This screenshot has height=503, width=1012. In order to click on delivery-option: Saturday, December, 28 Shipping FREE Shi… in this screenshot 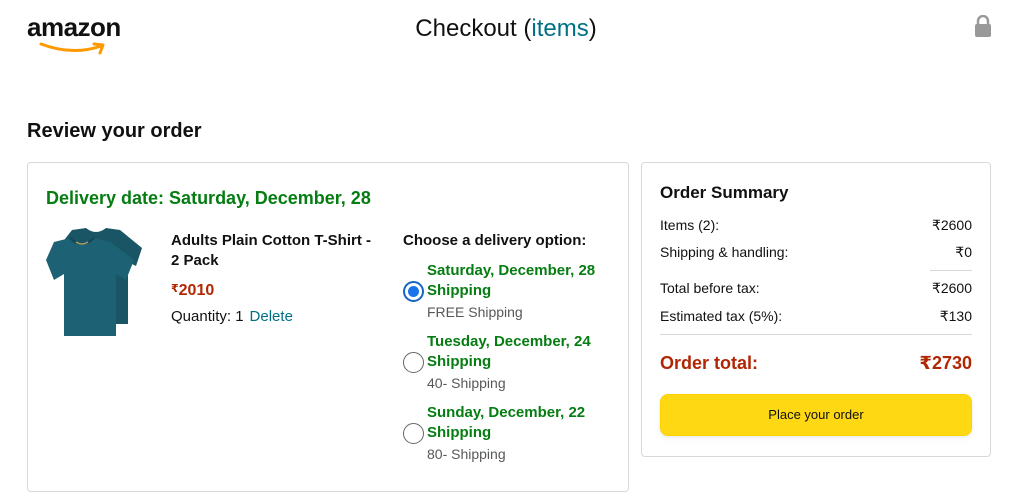, I will do `click(513, 296)`.